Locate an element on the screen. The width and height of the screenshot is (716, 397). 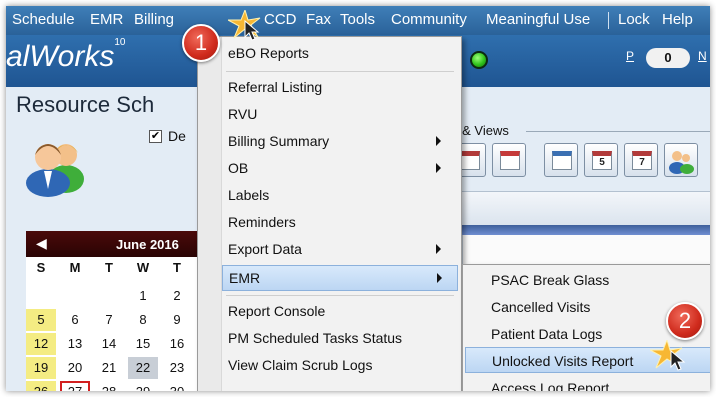
calendar-day: 14 is located at coordinates (109, 344).